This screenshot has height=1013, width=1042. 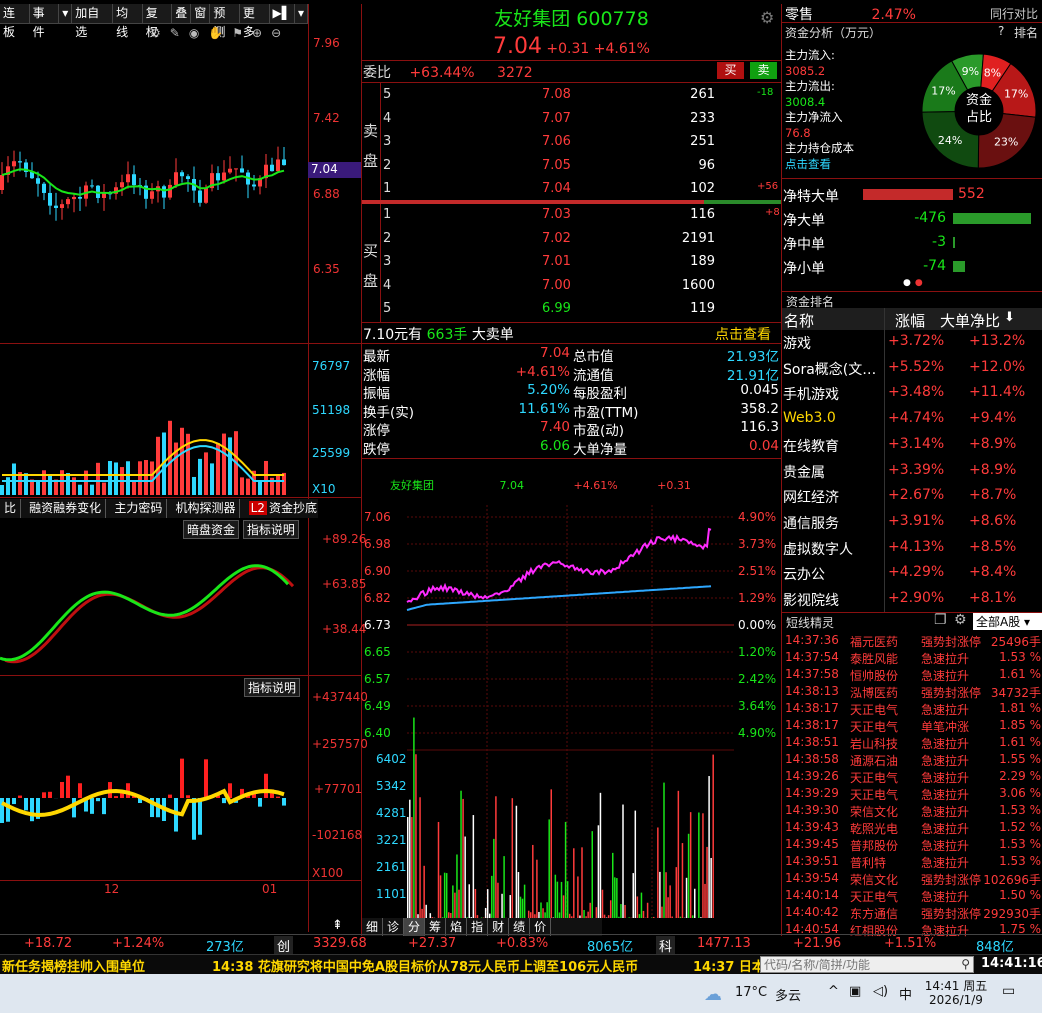 What do you see at coordinates (182, 13) in the screenshot?
I see `toolbar-btn-overlay: 叠` at bounding box center [182, 13].